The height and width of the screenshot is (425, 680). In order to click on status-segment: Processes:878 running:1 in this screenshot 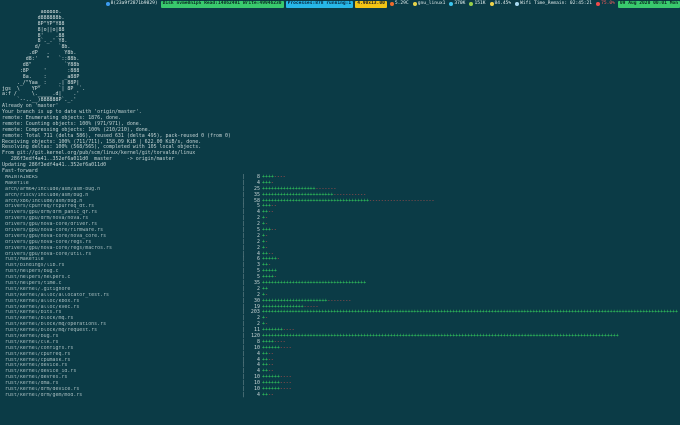, I will do `click(319, 4)`.